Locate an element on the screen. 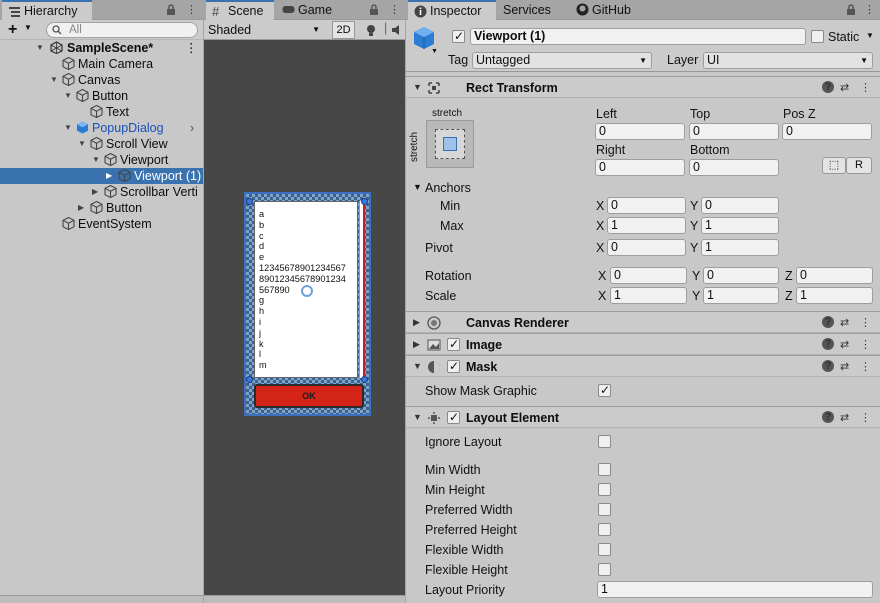 The image size is (880, 603). component-mask: ▼ Mask ? ⇄ ⋮ is located at coordinates (643, 366).